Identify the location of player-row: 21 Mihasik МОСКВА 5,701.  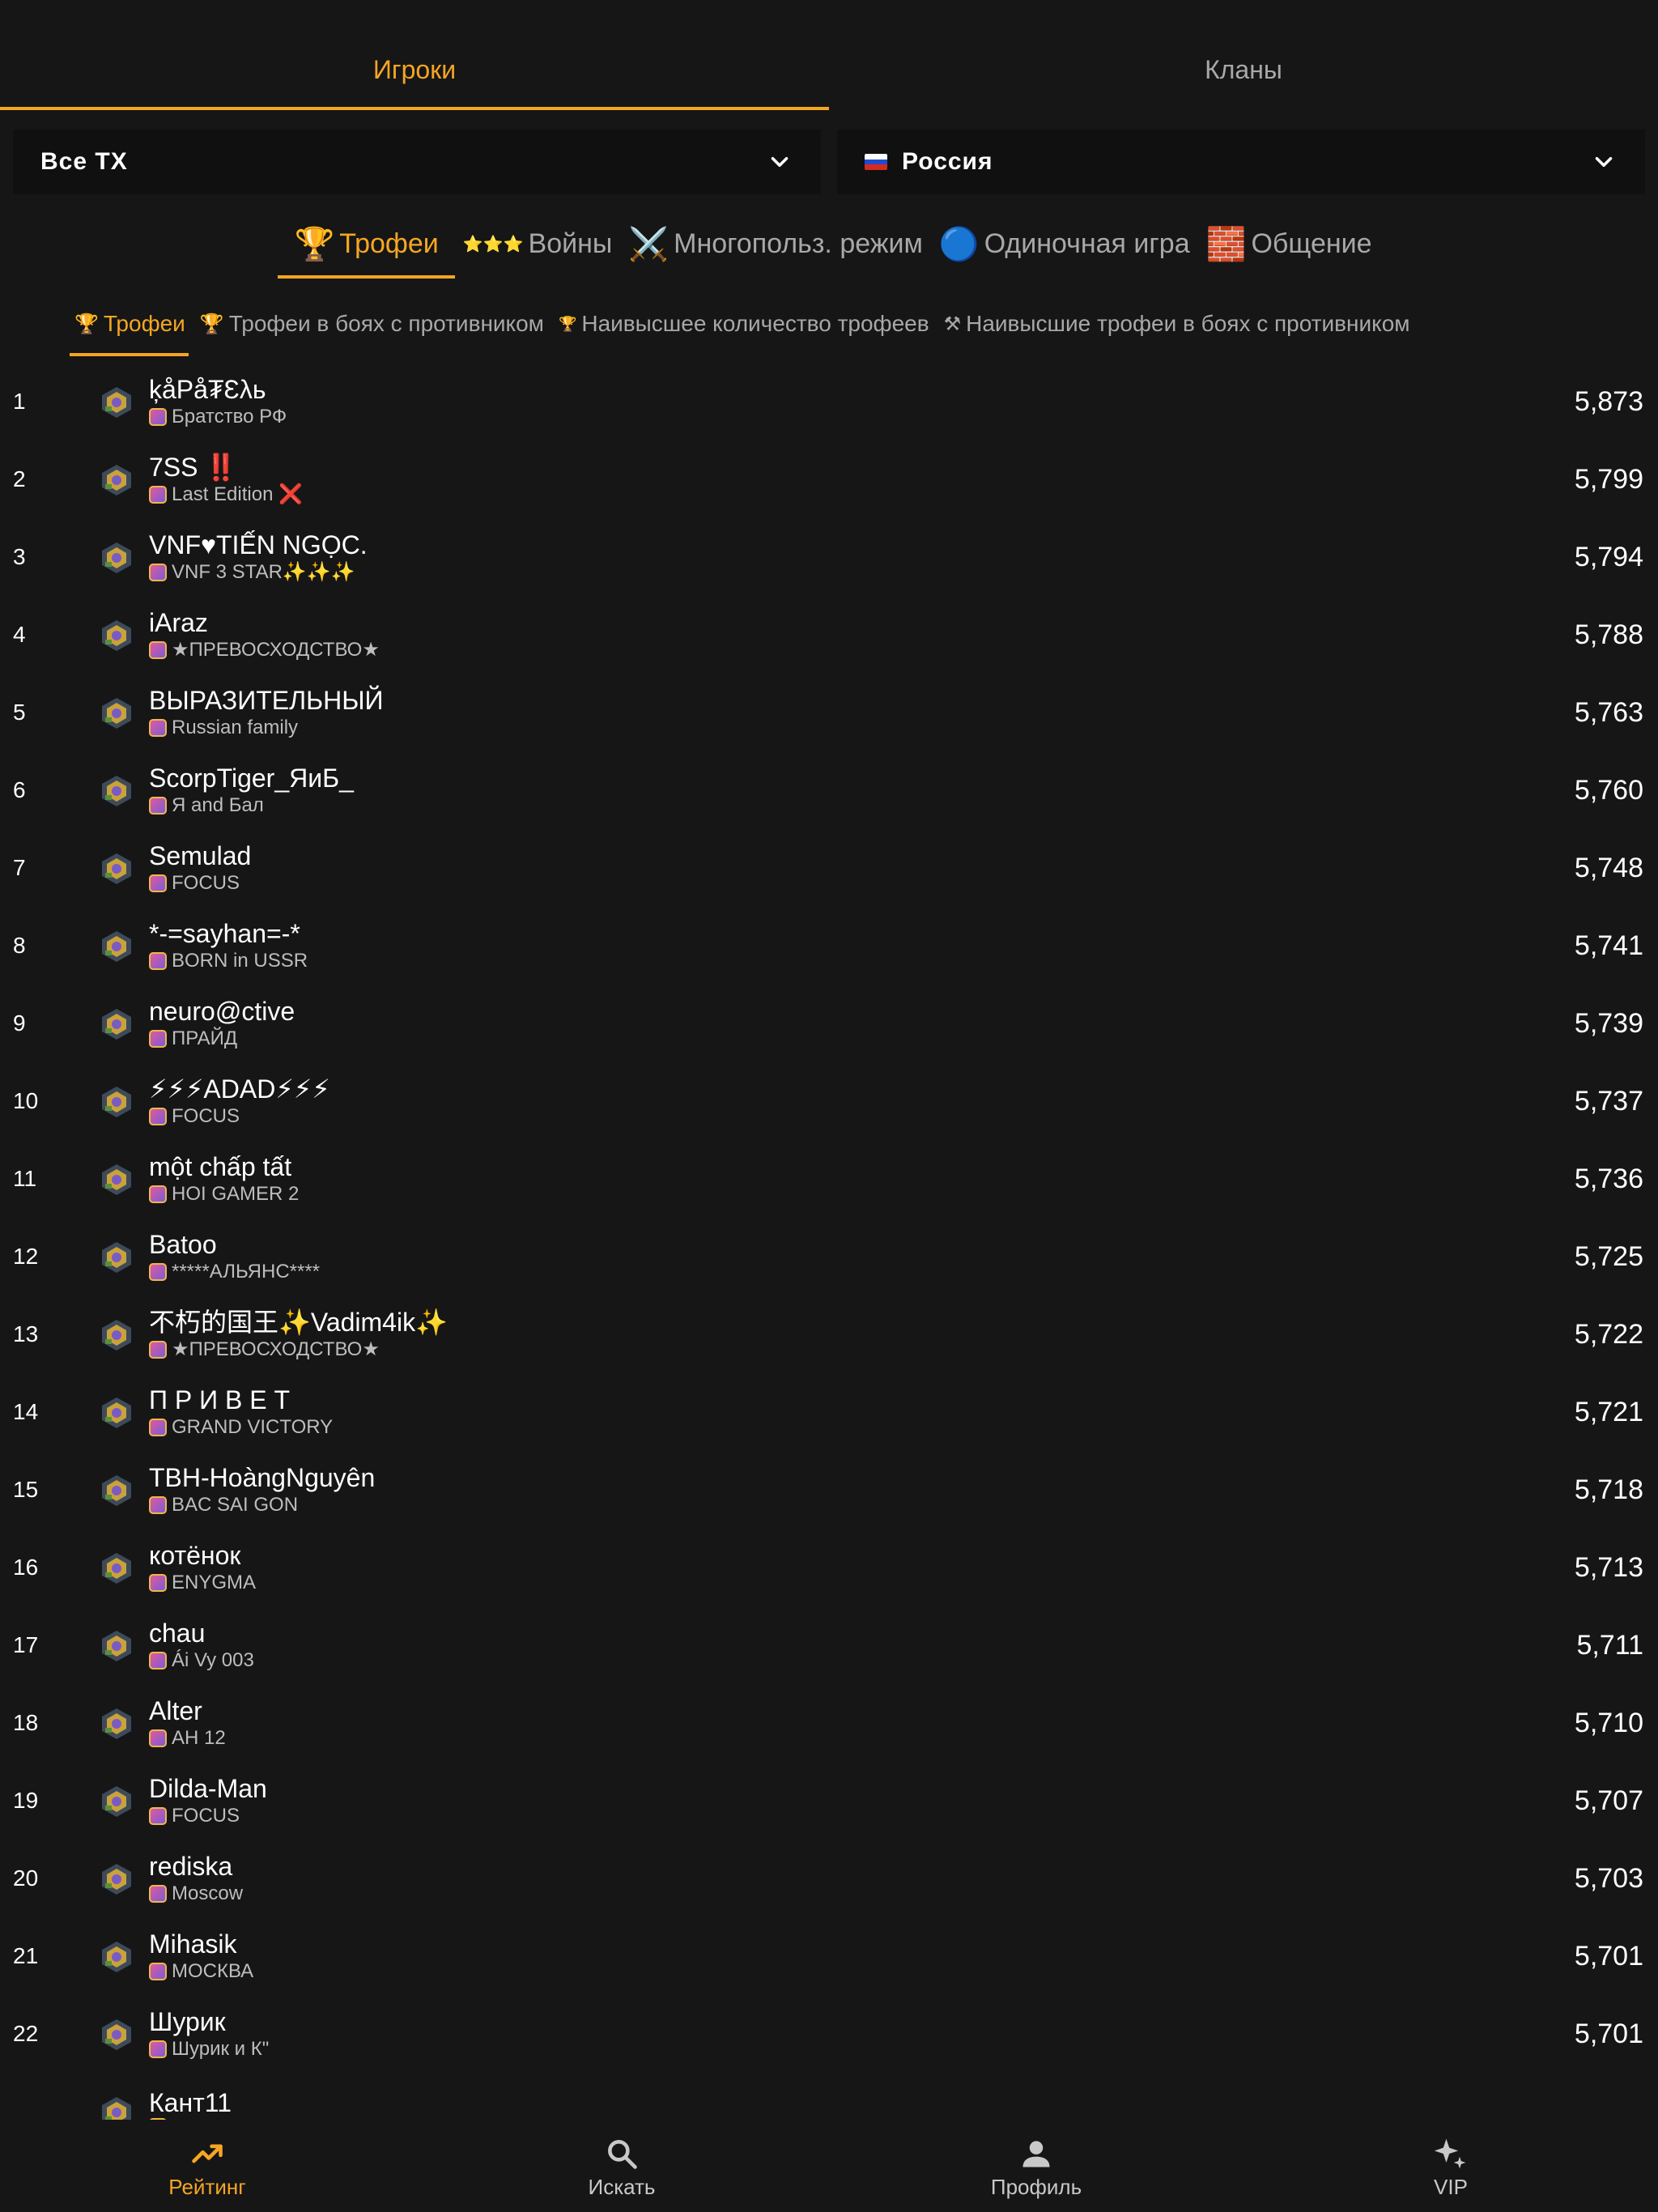
(829, 1956).